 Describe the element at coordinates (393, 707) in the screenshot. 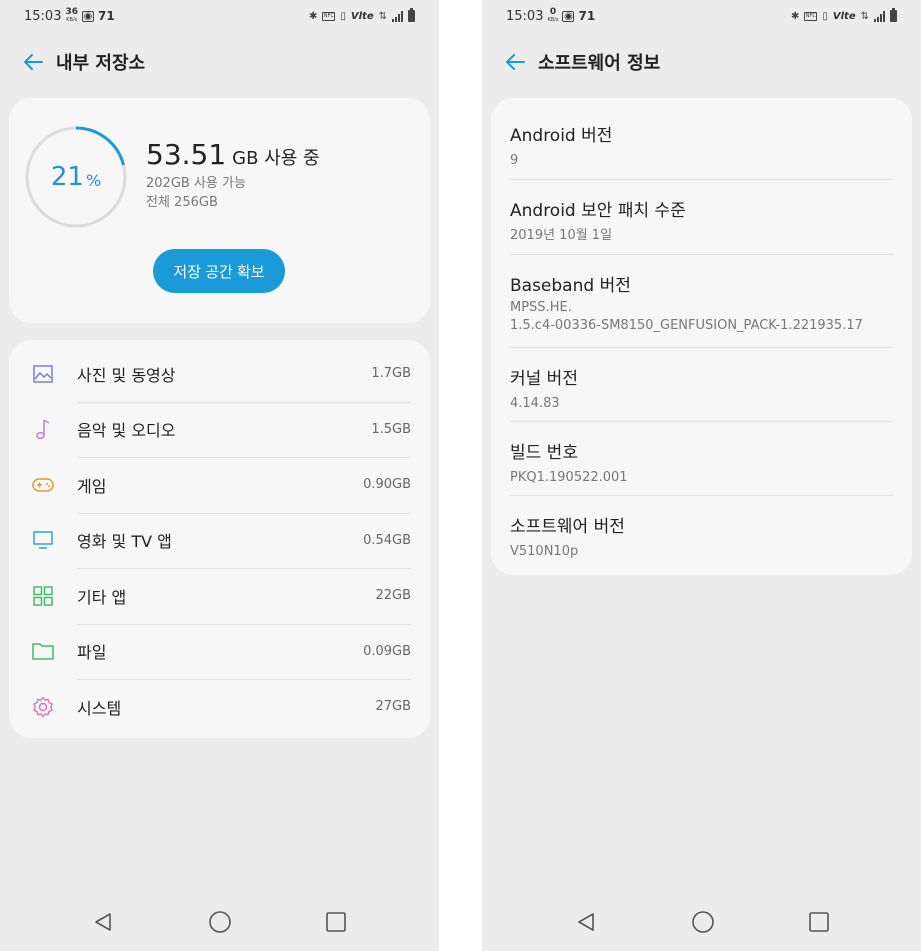

I see `category-size: 27GB` at that location.